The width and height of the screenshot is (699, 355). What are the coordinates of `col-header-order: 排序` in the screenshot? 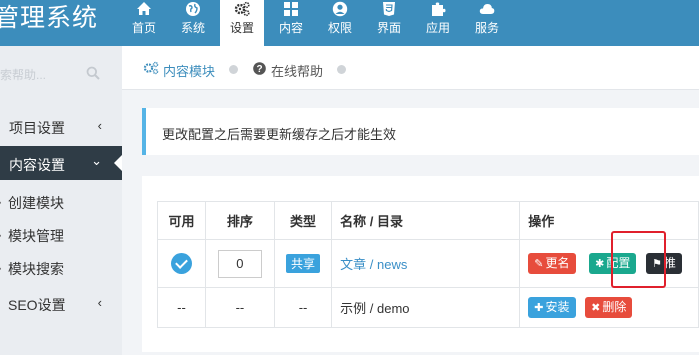 It's located at (239, 220).